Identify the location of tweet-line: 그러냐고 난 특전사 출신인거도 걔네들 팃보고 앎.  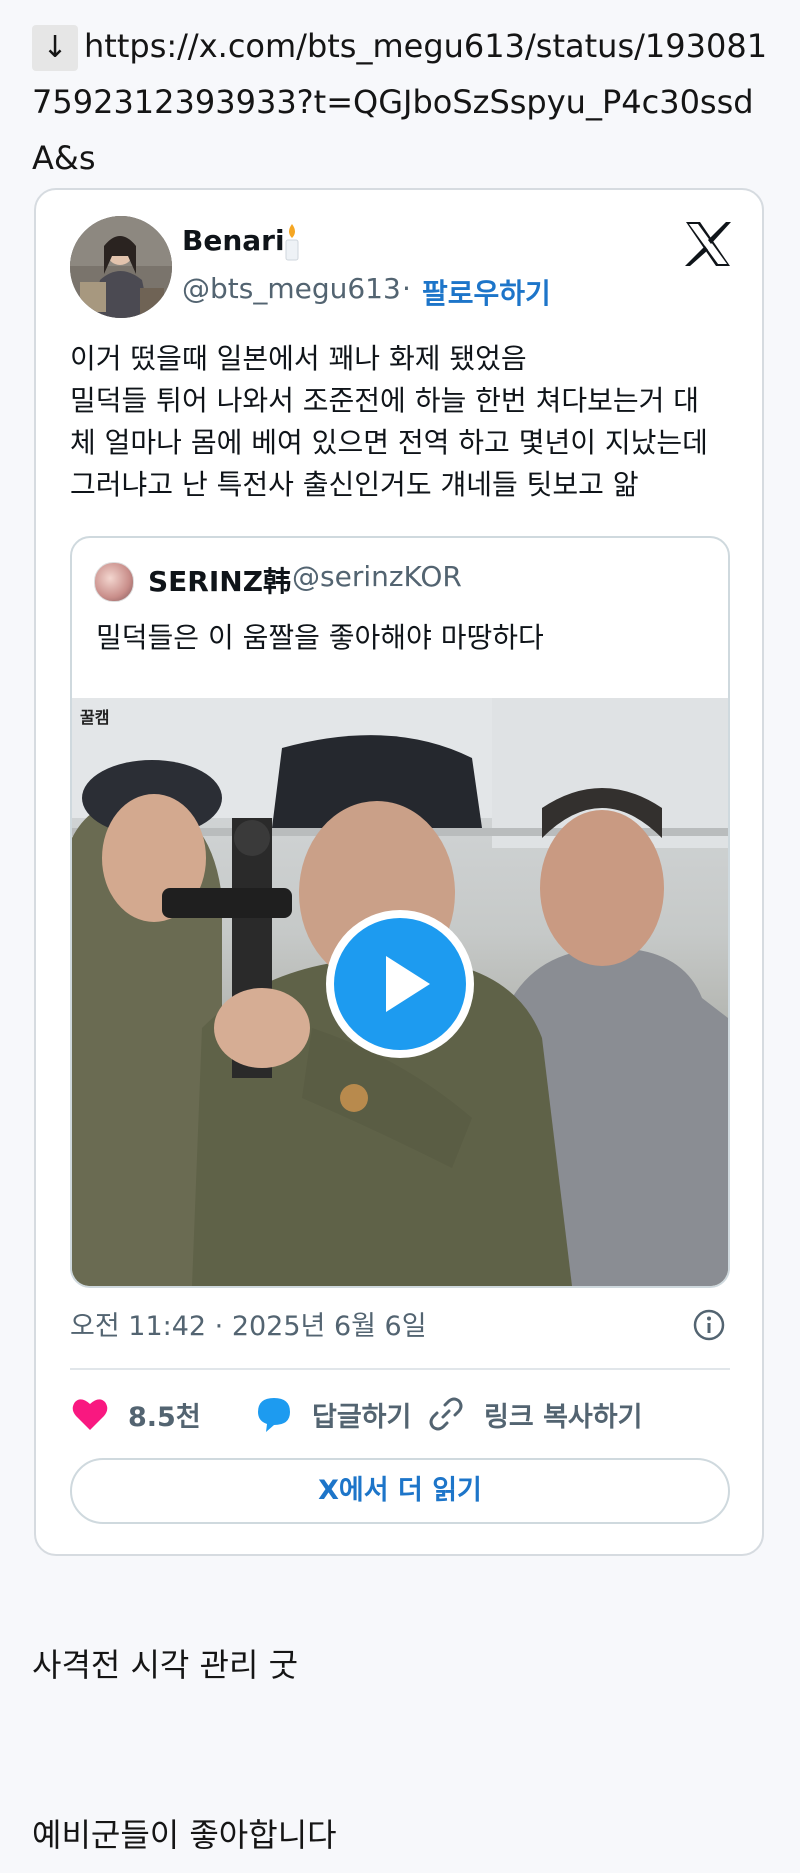
(354, 484).